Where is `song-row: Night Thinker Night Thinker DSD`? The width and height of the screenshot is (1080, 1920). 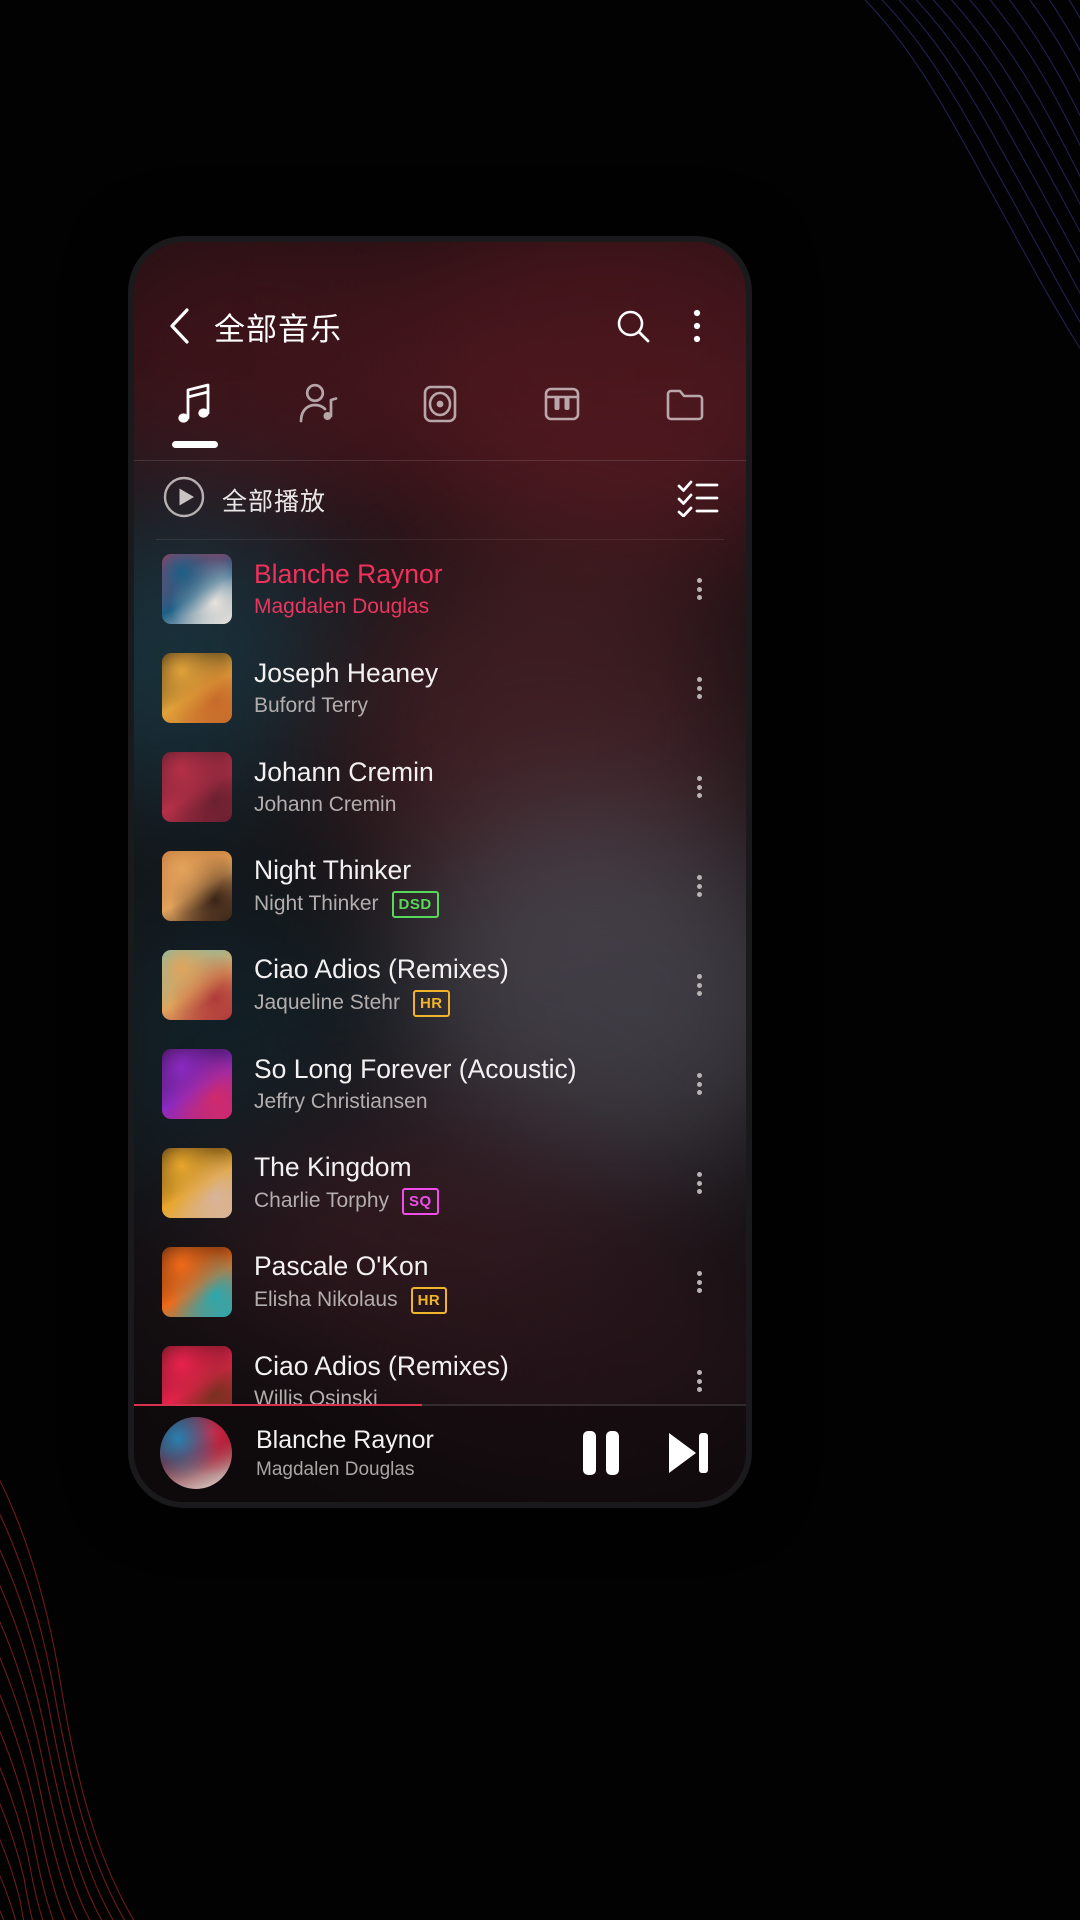
song-row: Night Thinker Night Thinker DSD is located at coordinates (440, 886).